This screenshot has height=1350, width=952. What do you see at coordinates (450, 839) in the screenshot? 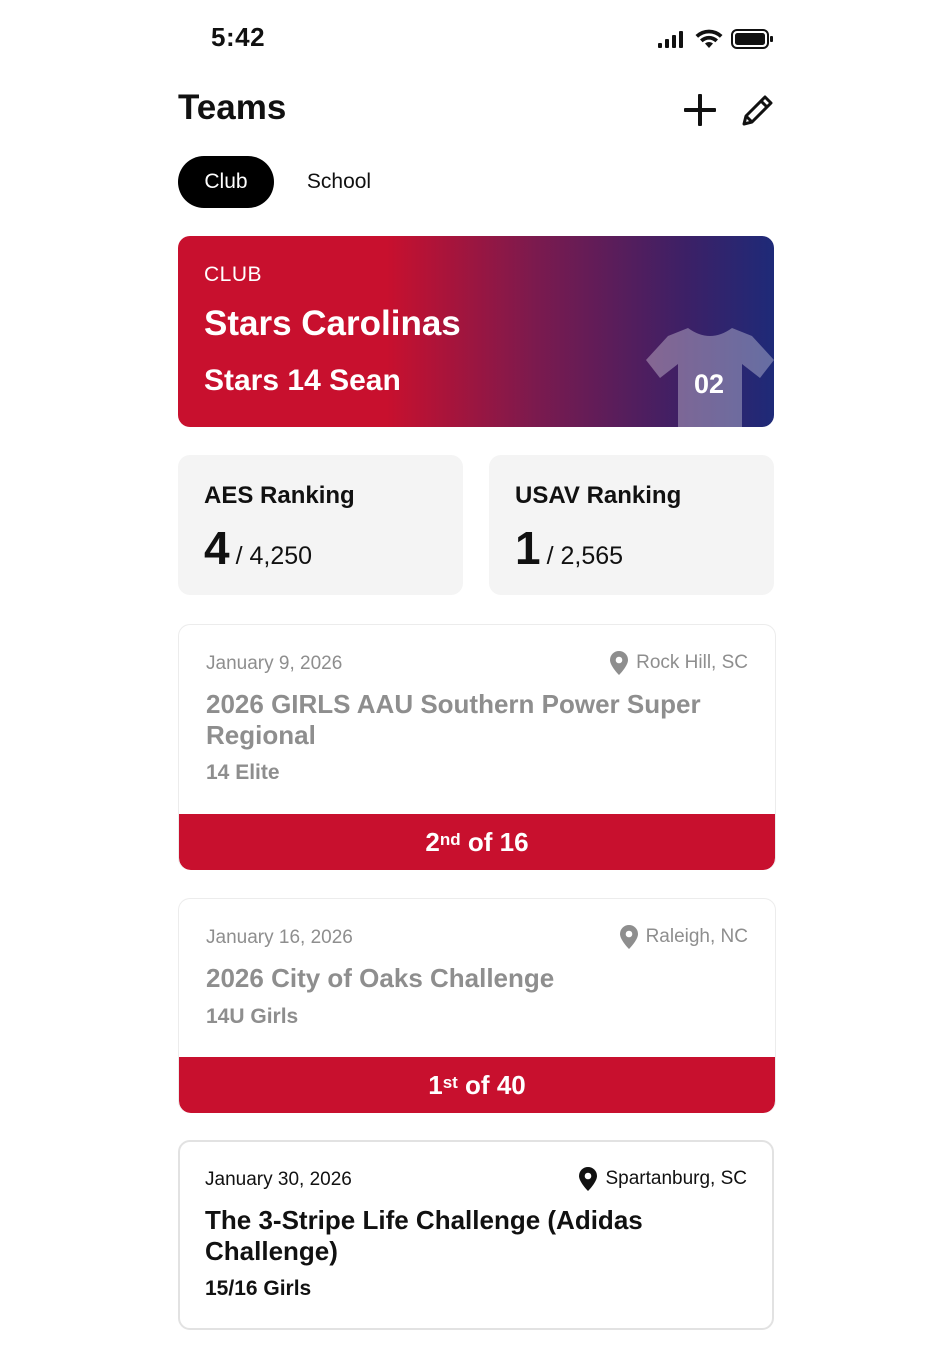
I see `placement-suffix: nd` at bounding box center [450, 839].